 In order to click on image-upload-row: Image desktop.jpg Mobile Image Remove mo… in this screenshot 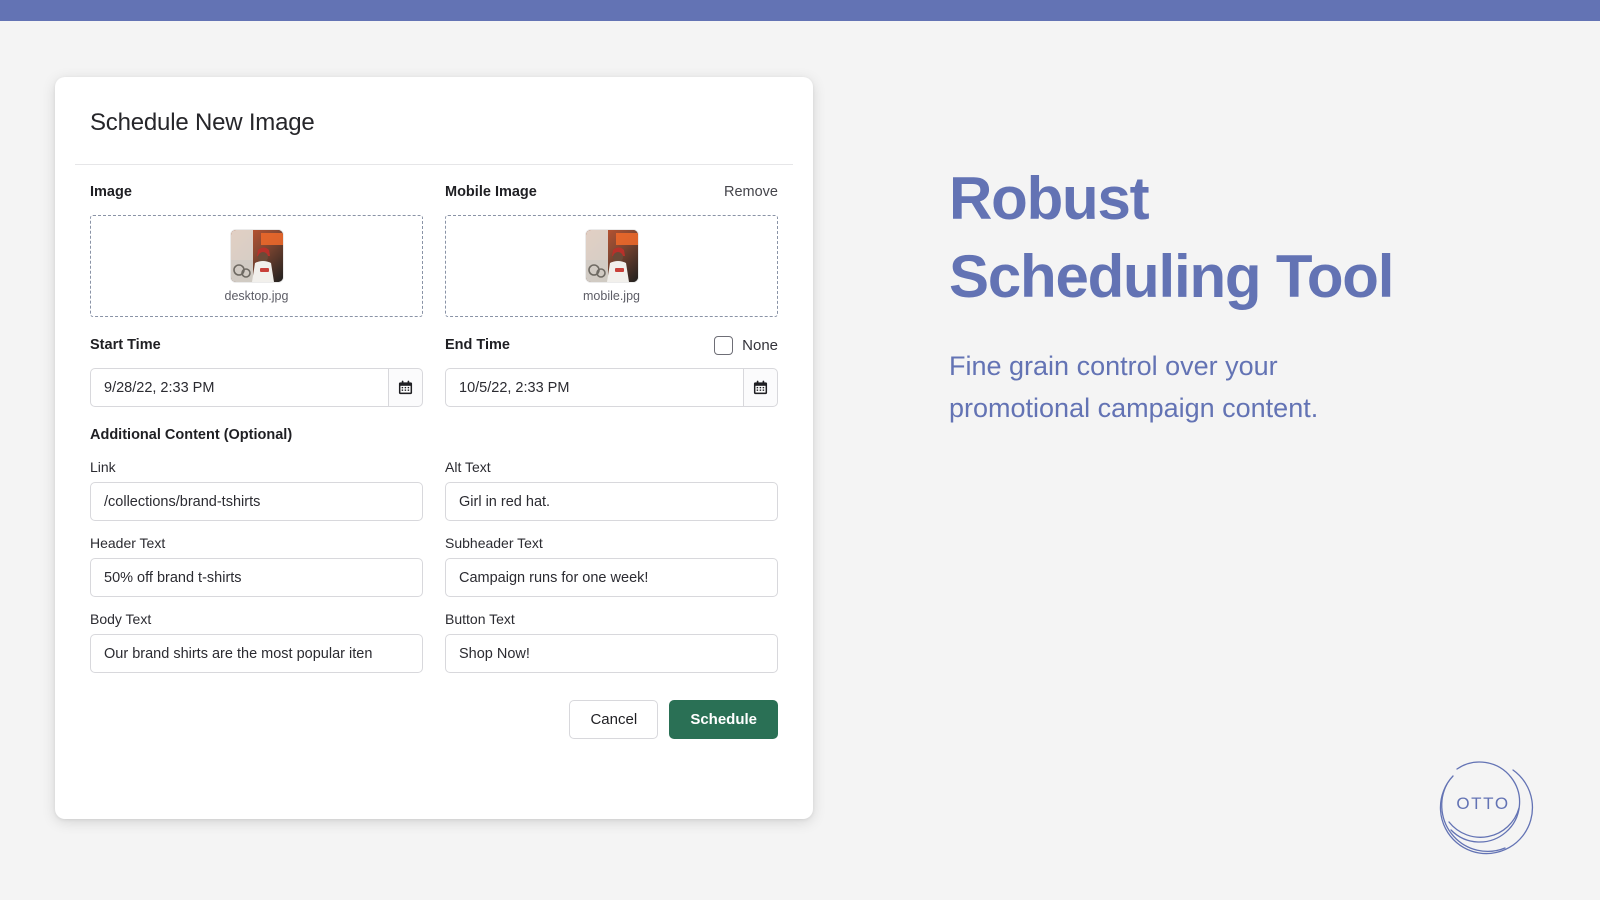, I will do `click(434, 249)`.